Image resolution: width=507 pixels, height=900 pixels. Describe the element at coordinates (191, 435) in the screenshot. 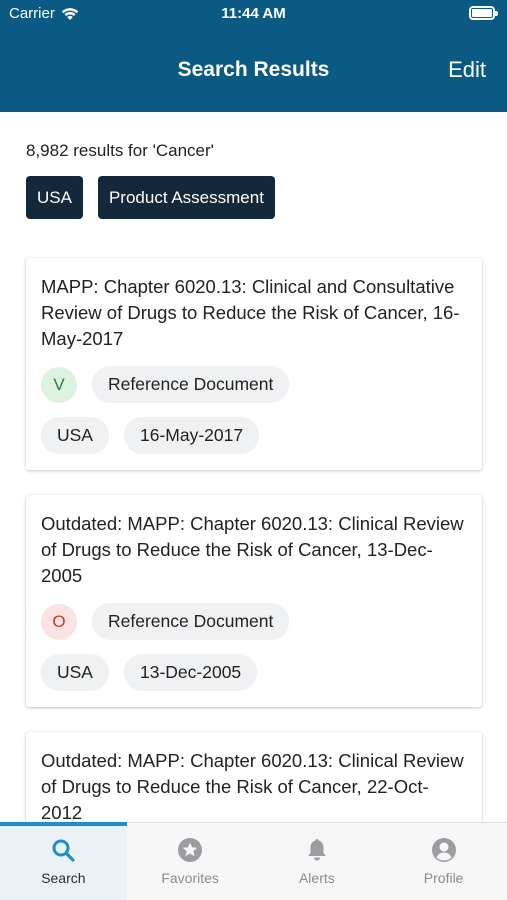

I see `date-tag: 16-May-2017` at that location.